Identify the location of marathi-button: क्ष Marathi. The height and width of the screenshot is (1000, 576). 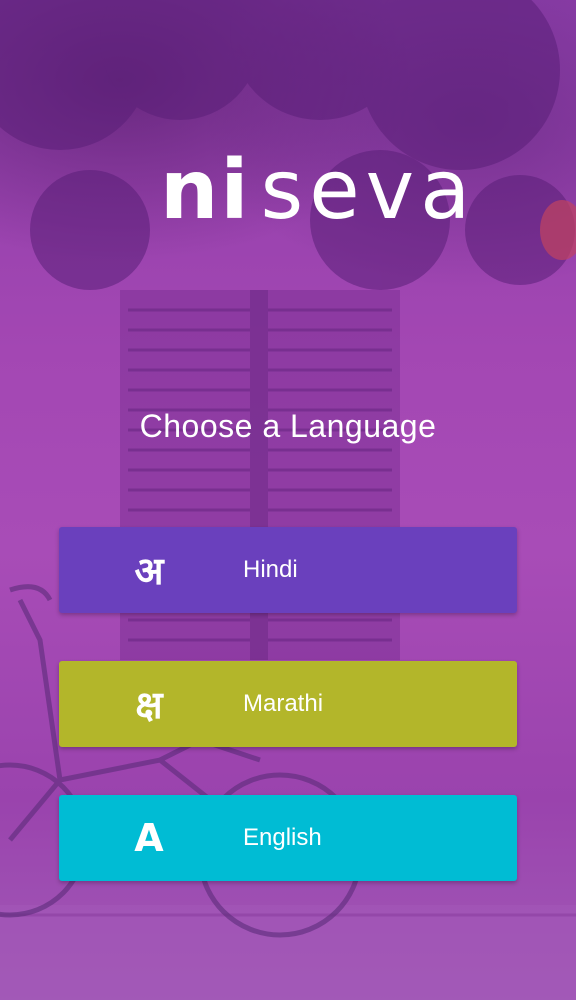
(288, 704).